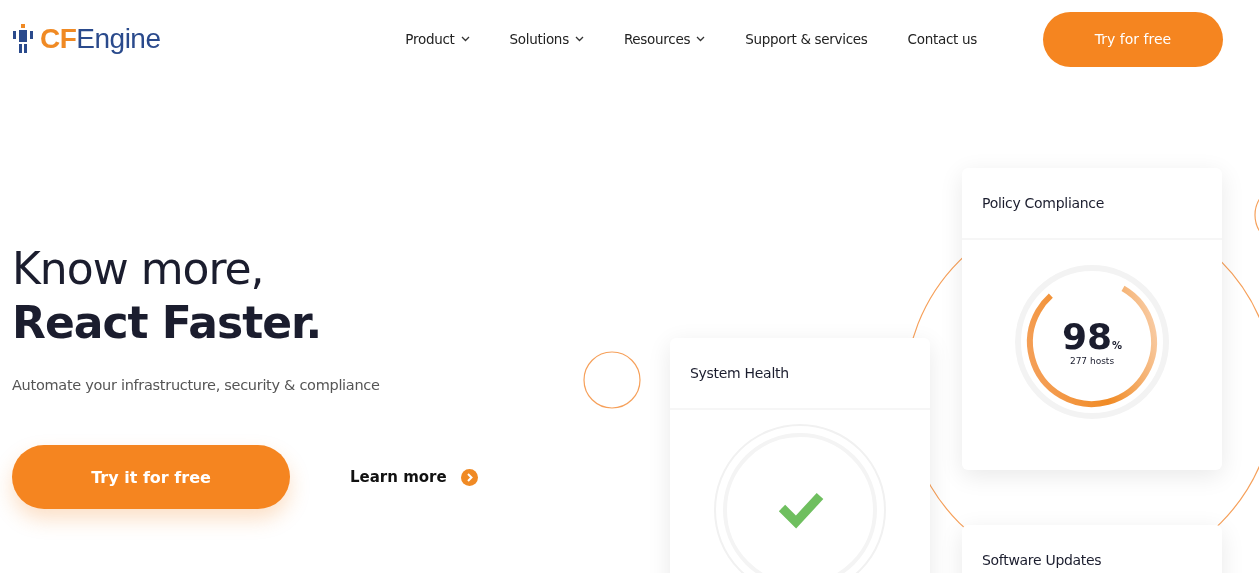  What do you see at coordinates (942, 39) in the screenshot?
I see `nav-link: Contact us` at bounding box center [942, 39].